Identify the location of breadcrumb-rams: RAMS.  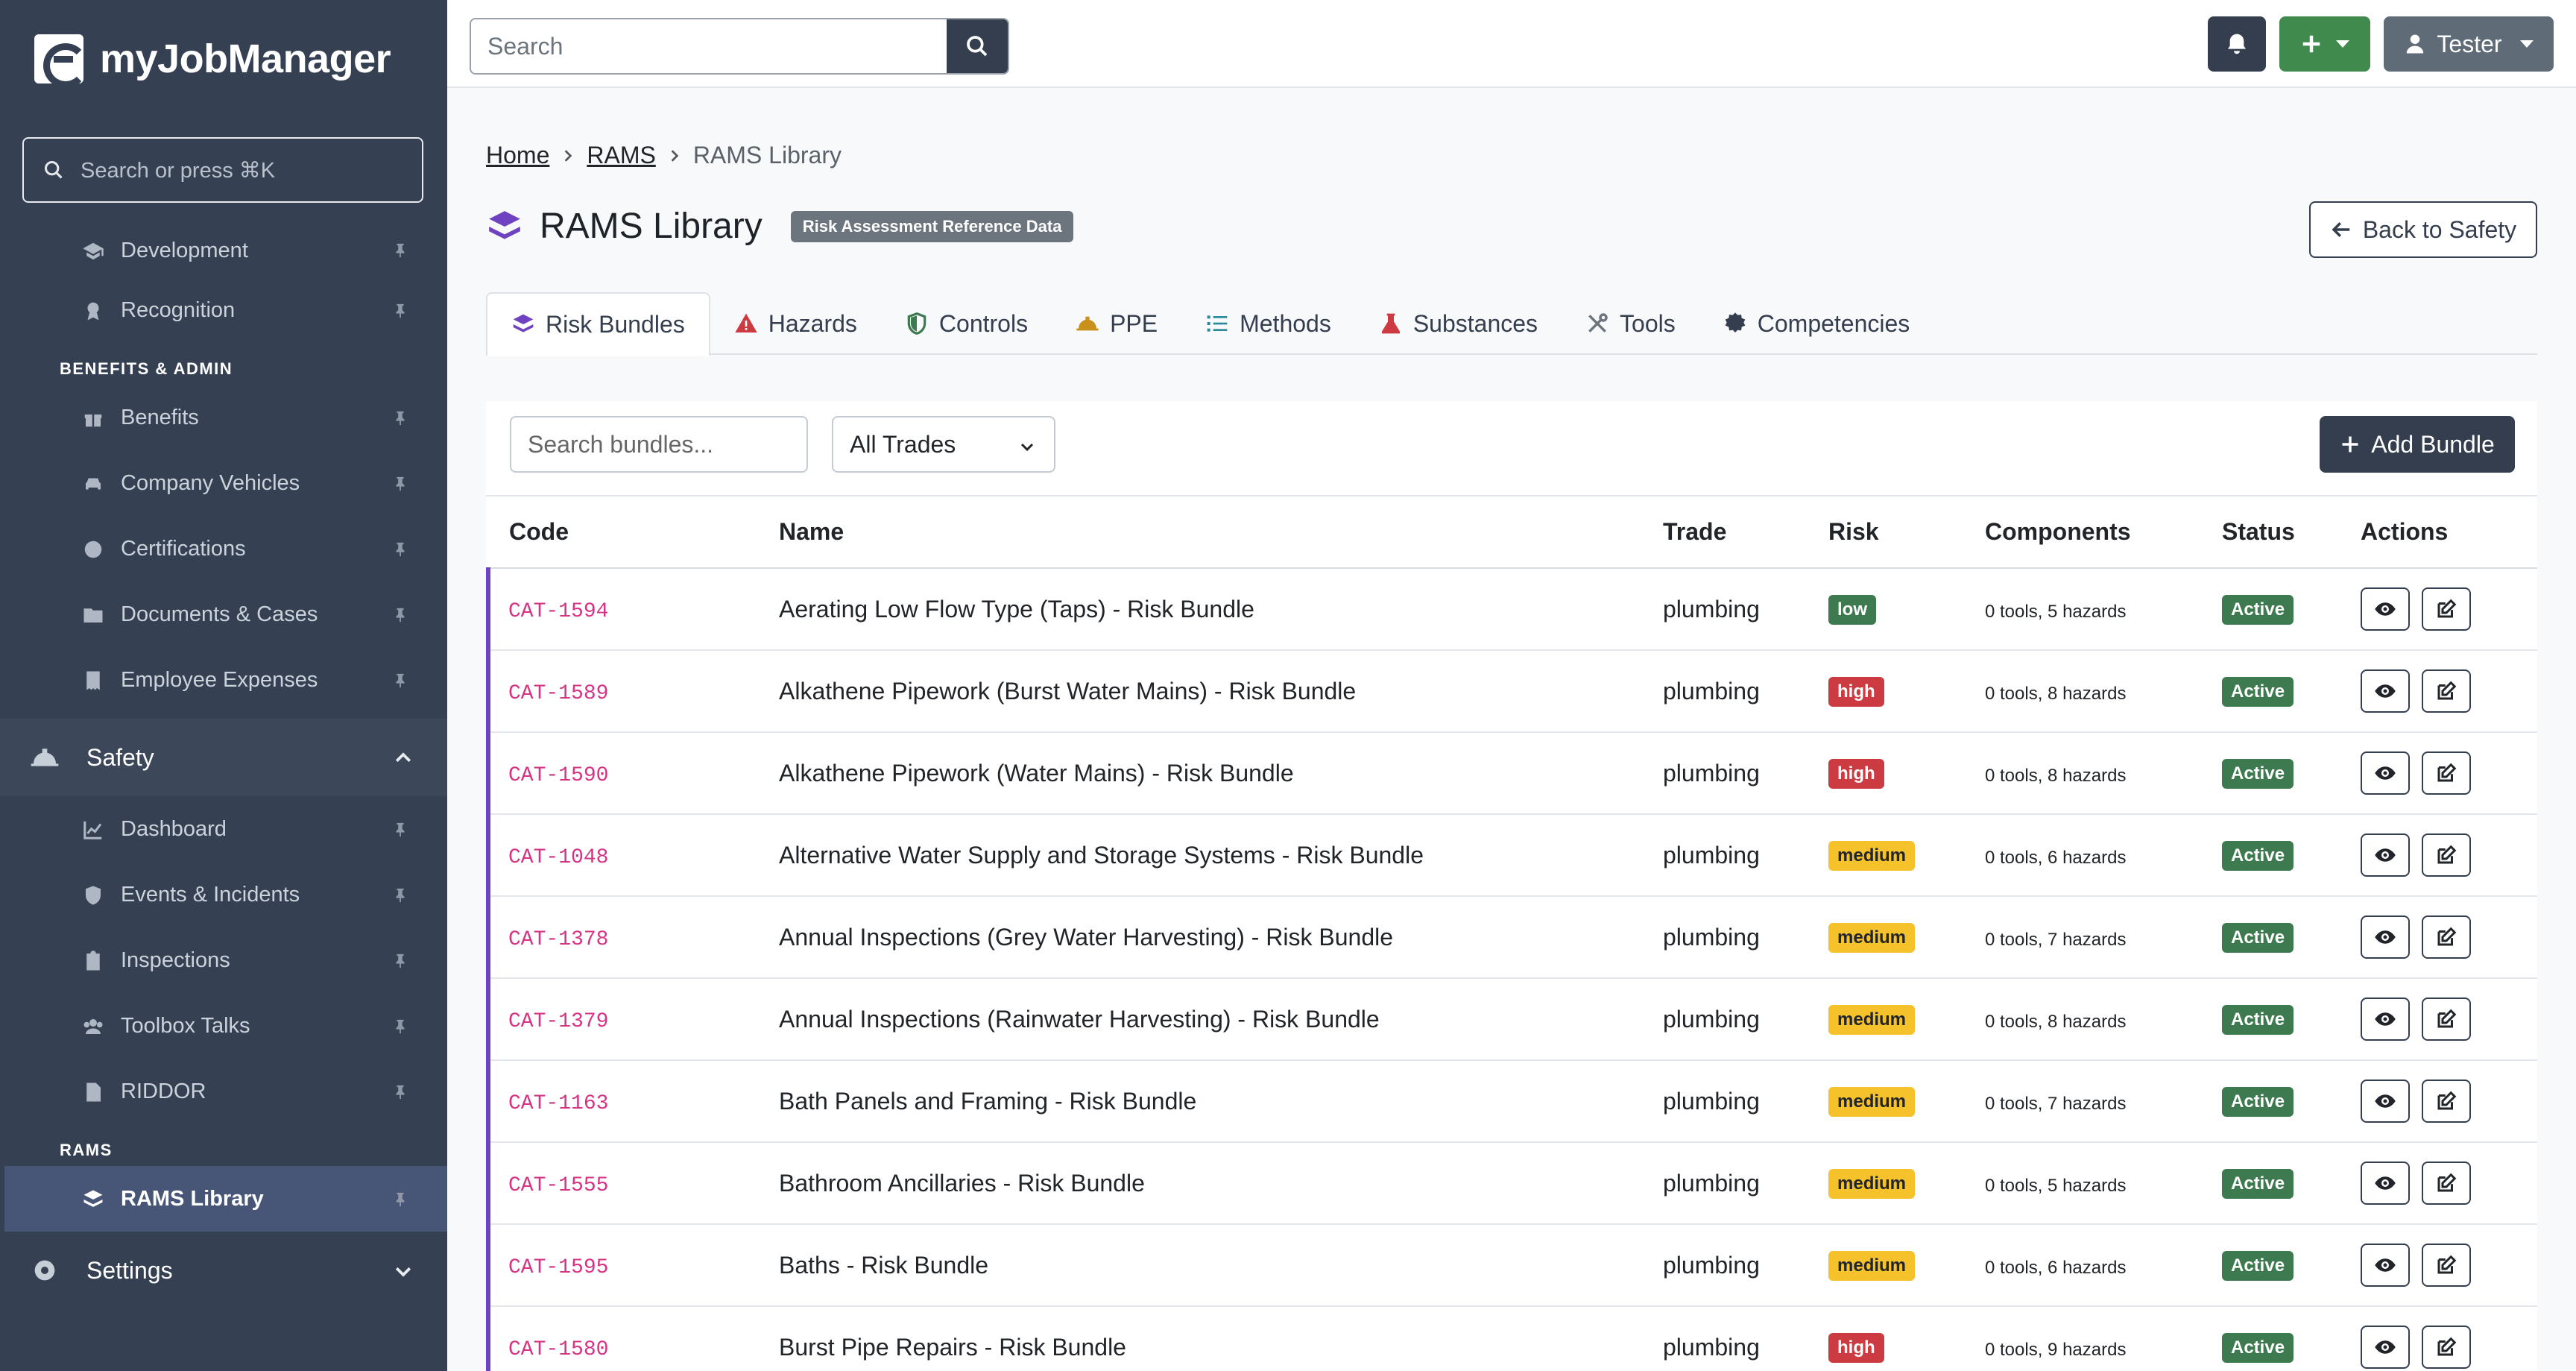
(621, 155).